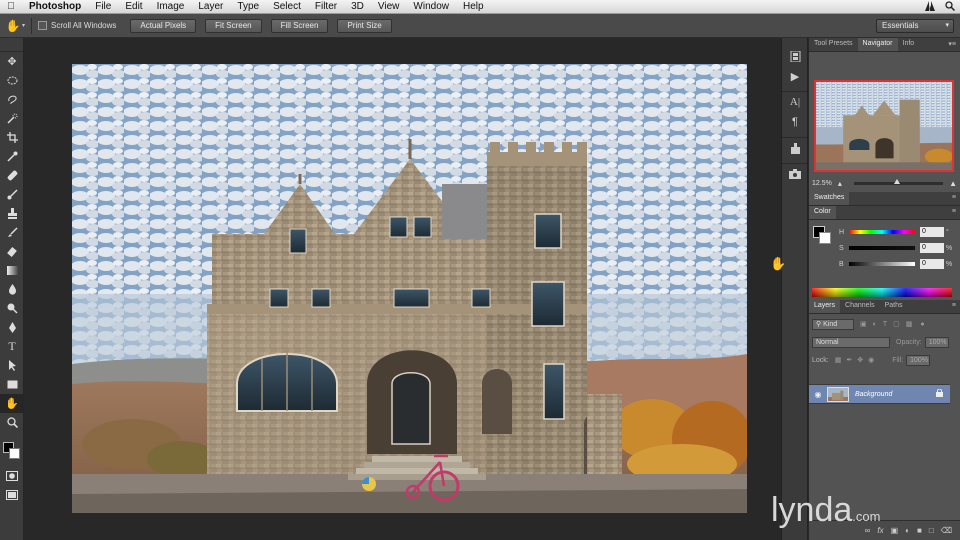  Describe the element at coordinates (14, 453) in the screenshot. I see `background-color-swatch` at that location.